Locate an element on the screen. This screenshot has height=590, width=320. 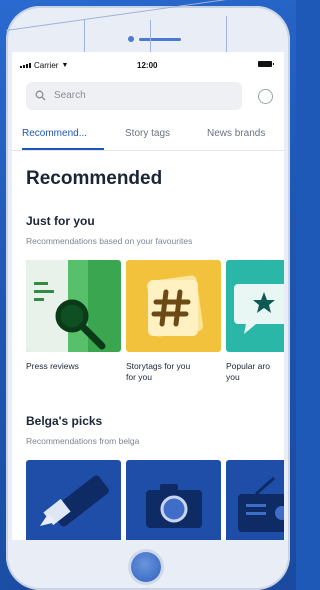
tab-story-tags: Story tags is located at coordinates (147, 133).